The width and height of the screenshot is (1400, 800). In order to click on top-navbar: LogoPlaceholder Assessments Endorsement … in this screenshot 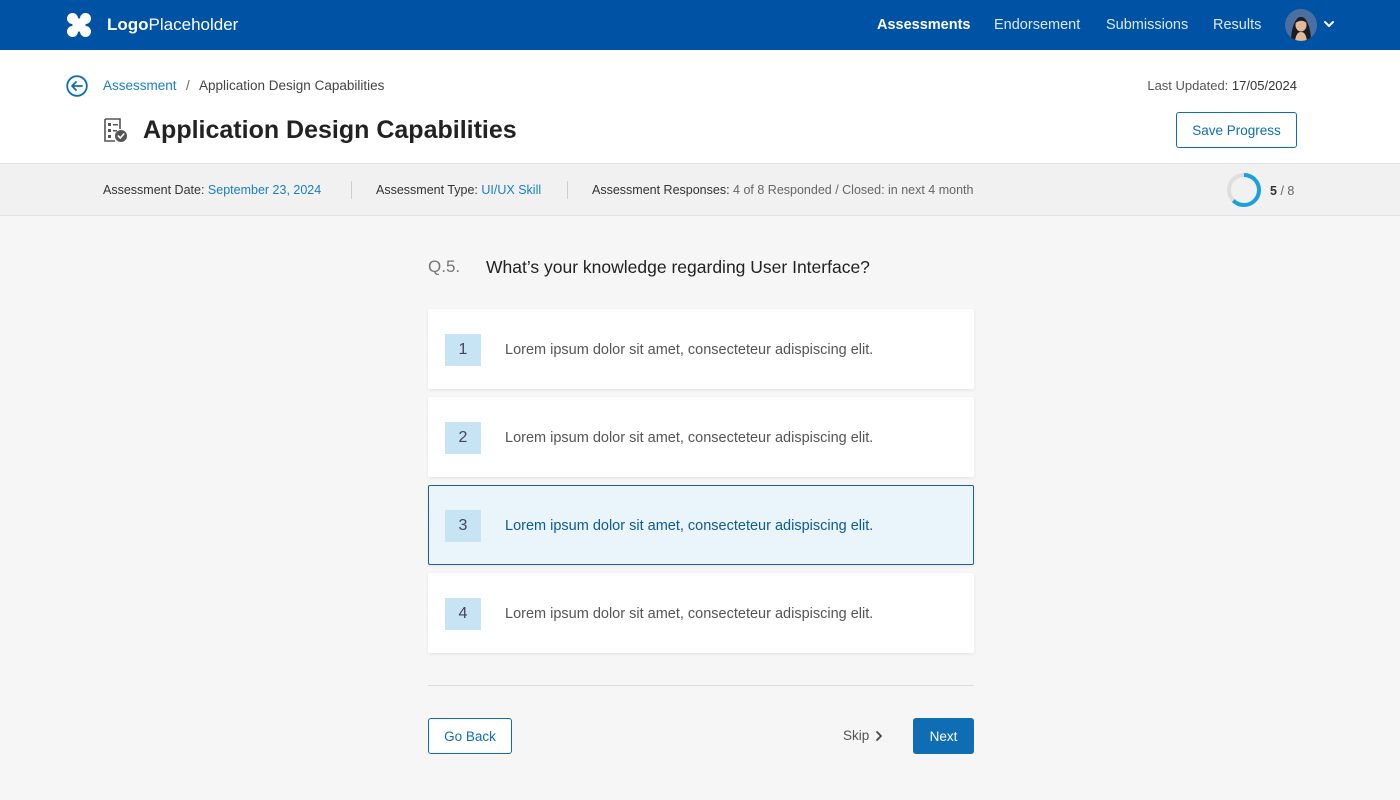, I will do `click(700, 25)`.